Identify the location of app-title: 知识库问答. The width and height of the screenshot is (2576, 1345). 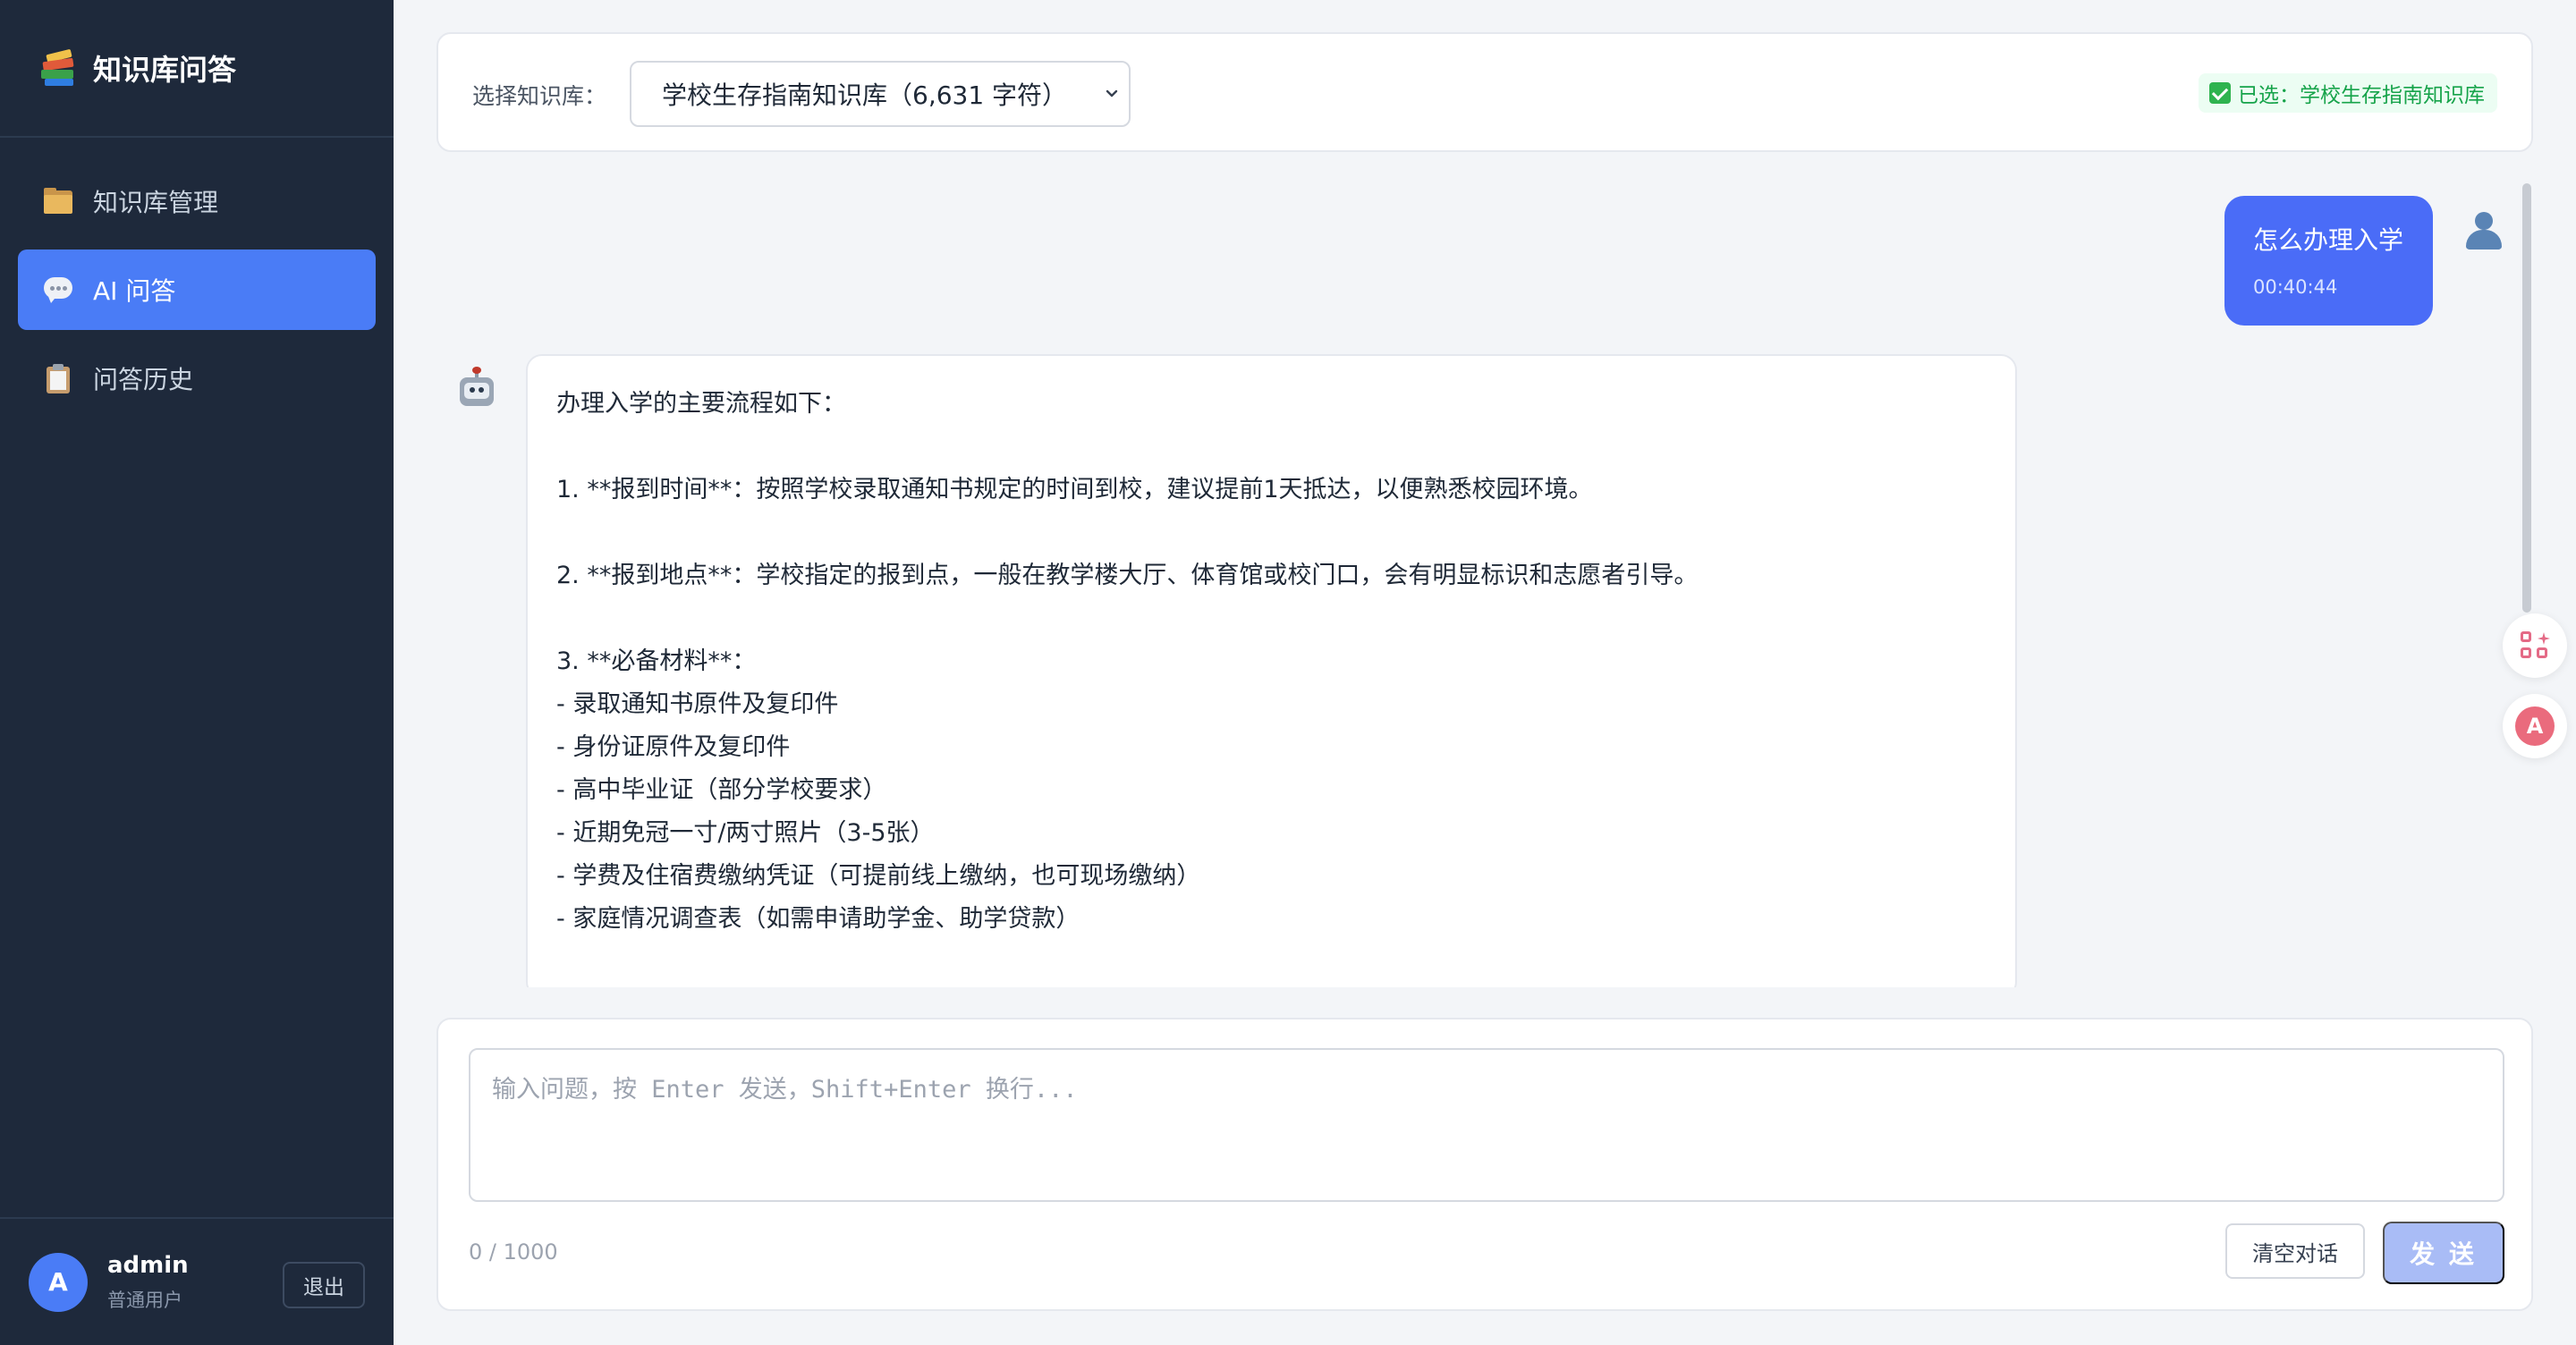
(165, 70).